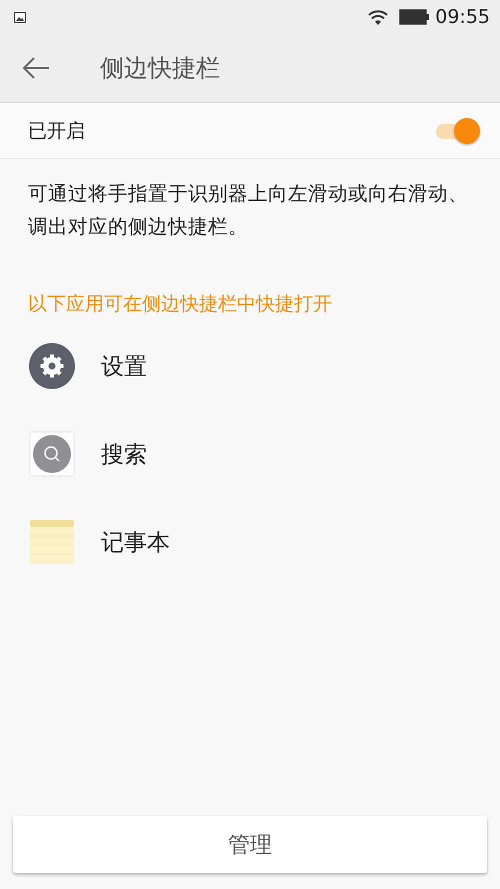  What do you see at coordinates (36, 68) in the screenshot?
I see `back-arrow-icon` at bounding box center [36, 68].